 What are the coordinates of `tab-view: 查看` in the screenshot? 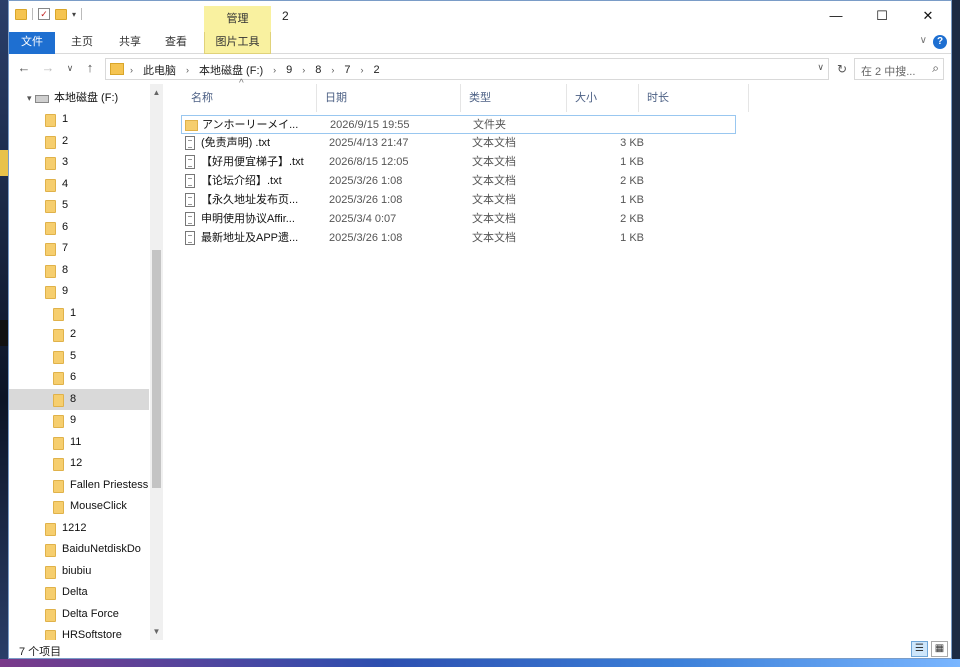 It's located at (176, 43).